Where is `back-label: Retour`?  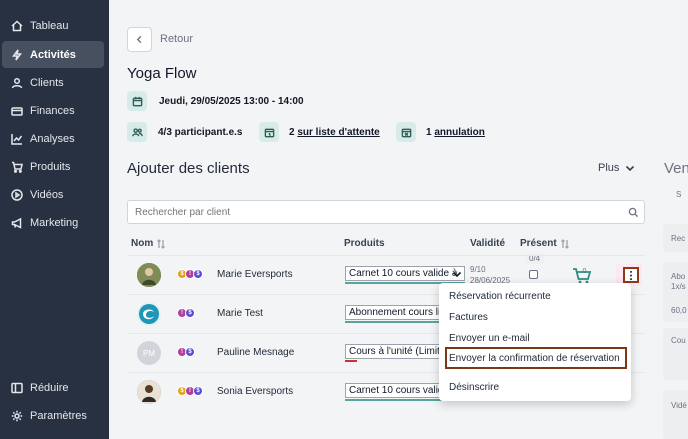 back-label: Retour is located at coordinates (176, 39).